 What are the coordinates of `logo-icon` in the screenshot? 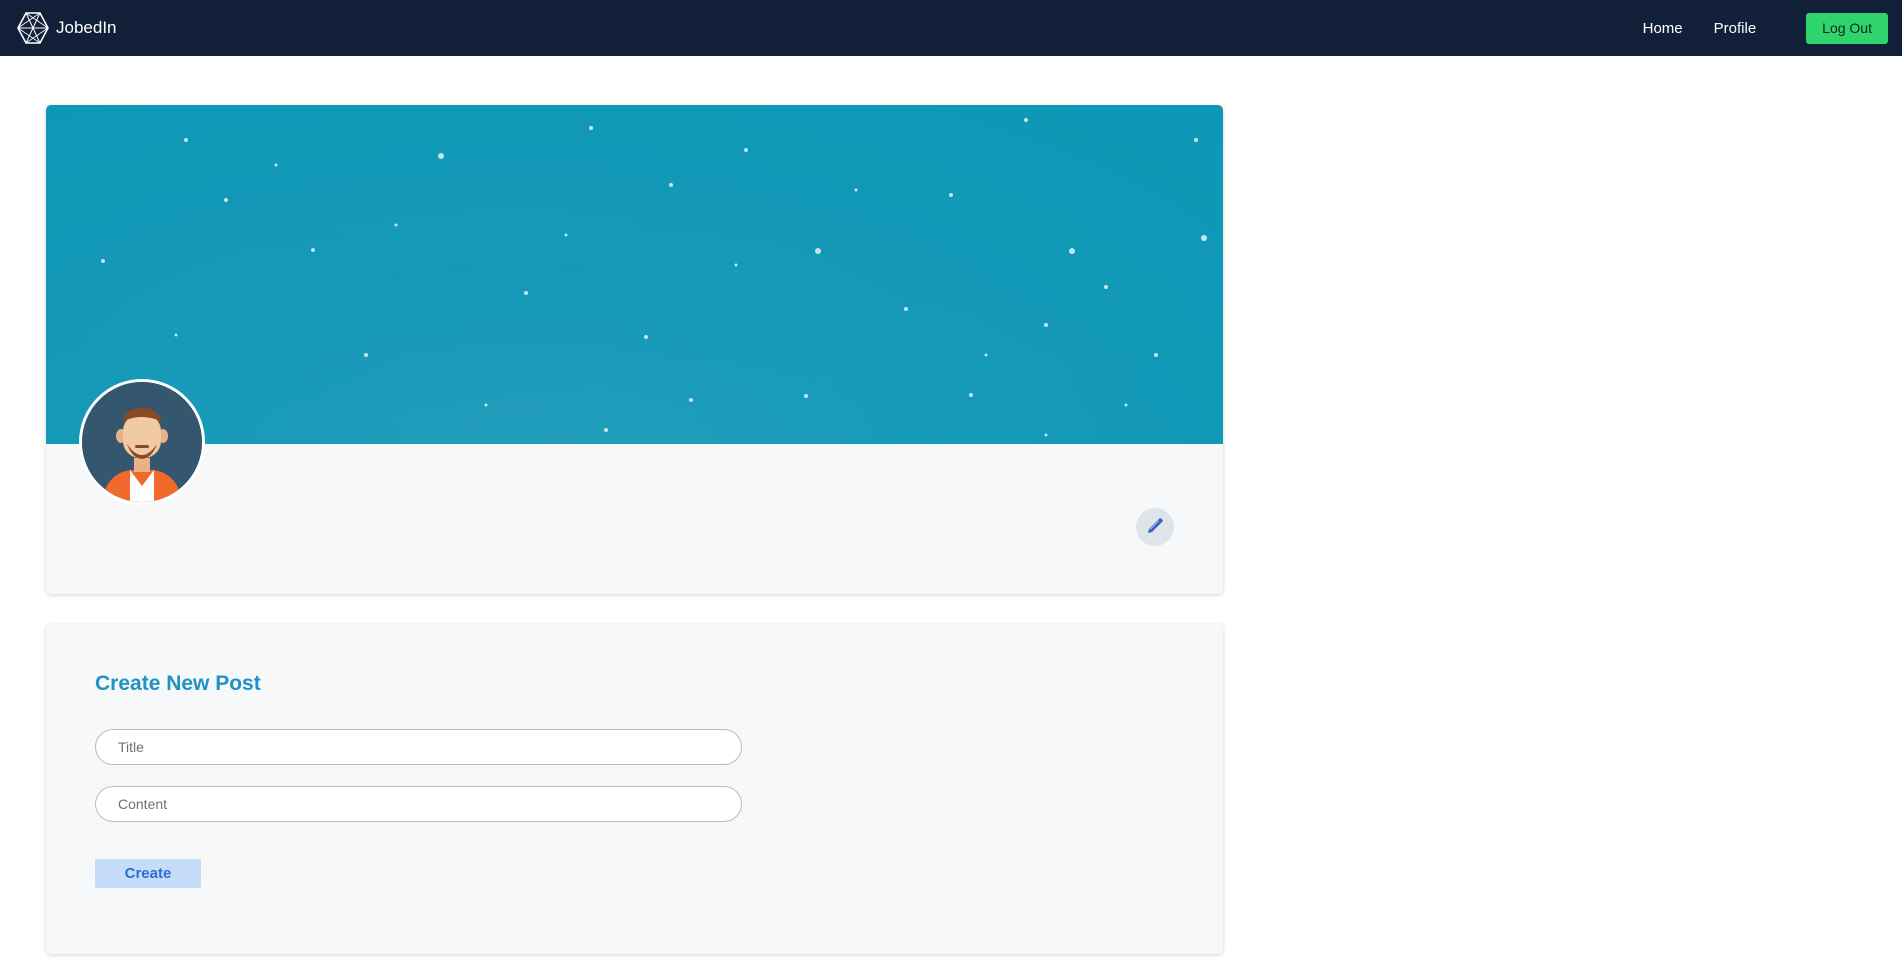 It's located at (33, 28).